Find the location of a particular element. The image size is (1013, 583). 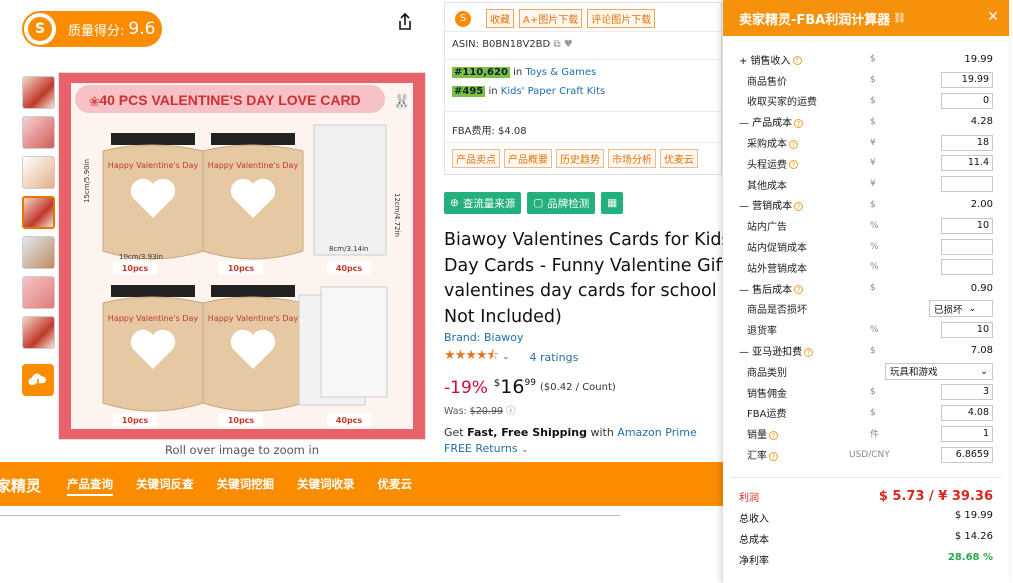

svg-text: 40pcs is located at coordinates (349, 268).